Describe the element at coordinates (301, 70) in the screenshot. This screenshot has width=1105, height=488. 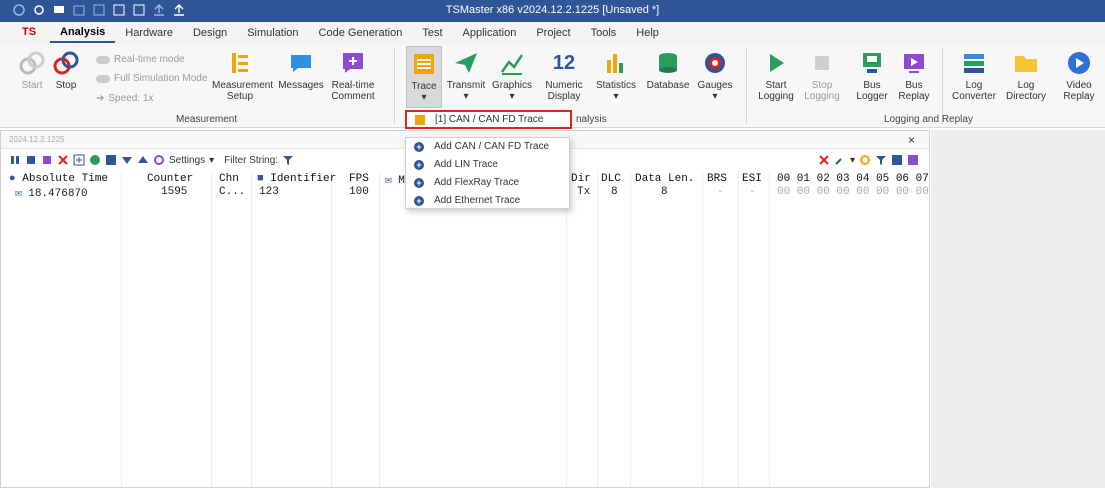
I see `messages-button: Messages` at that location.